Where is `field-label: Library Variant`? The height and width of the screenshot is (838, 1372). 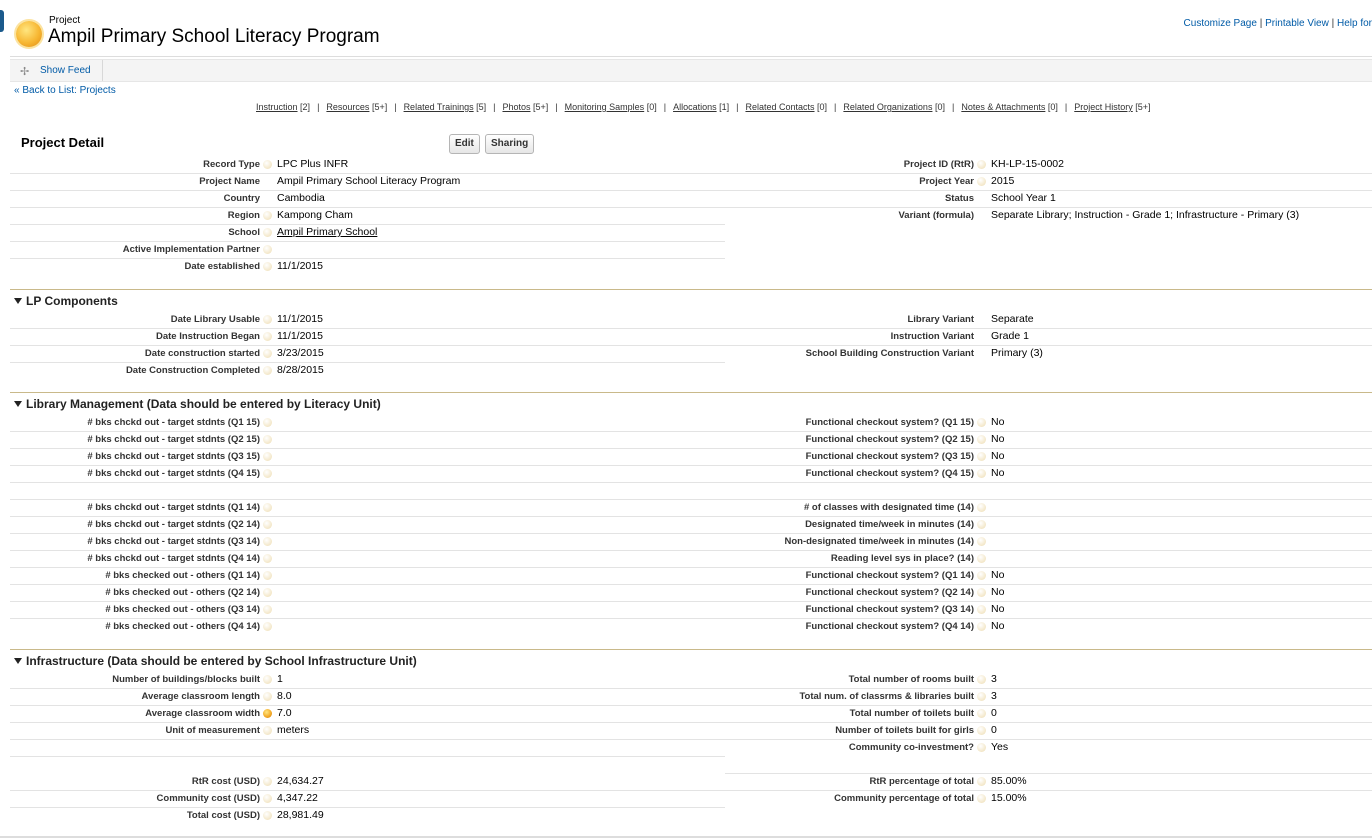 field-label: Library Variant is located at coordinates (940, 319).